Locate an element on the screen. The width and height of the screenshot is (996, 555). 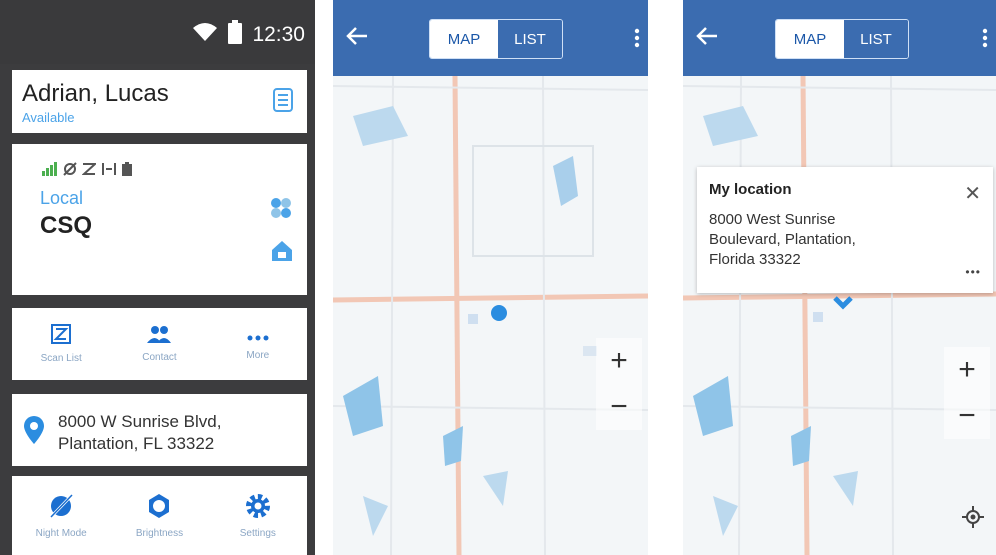
signal-icon is located at coordinates (50, 171).